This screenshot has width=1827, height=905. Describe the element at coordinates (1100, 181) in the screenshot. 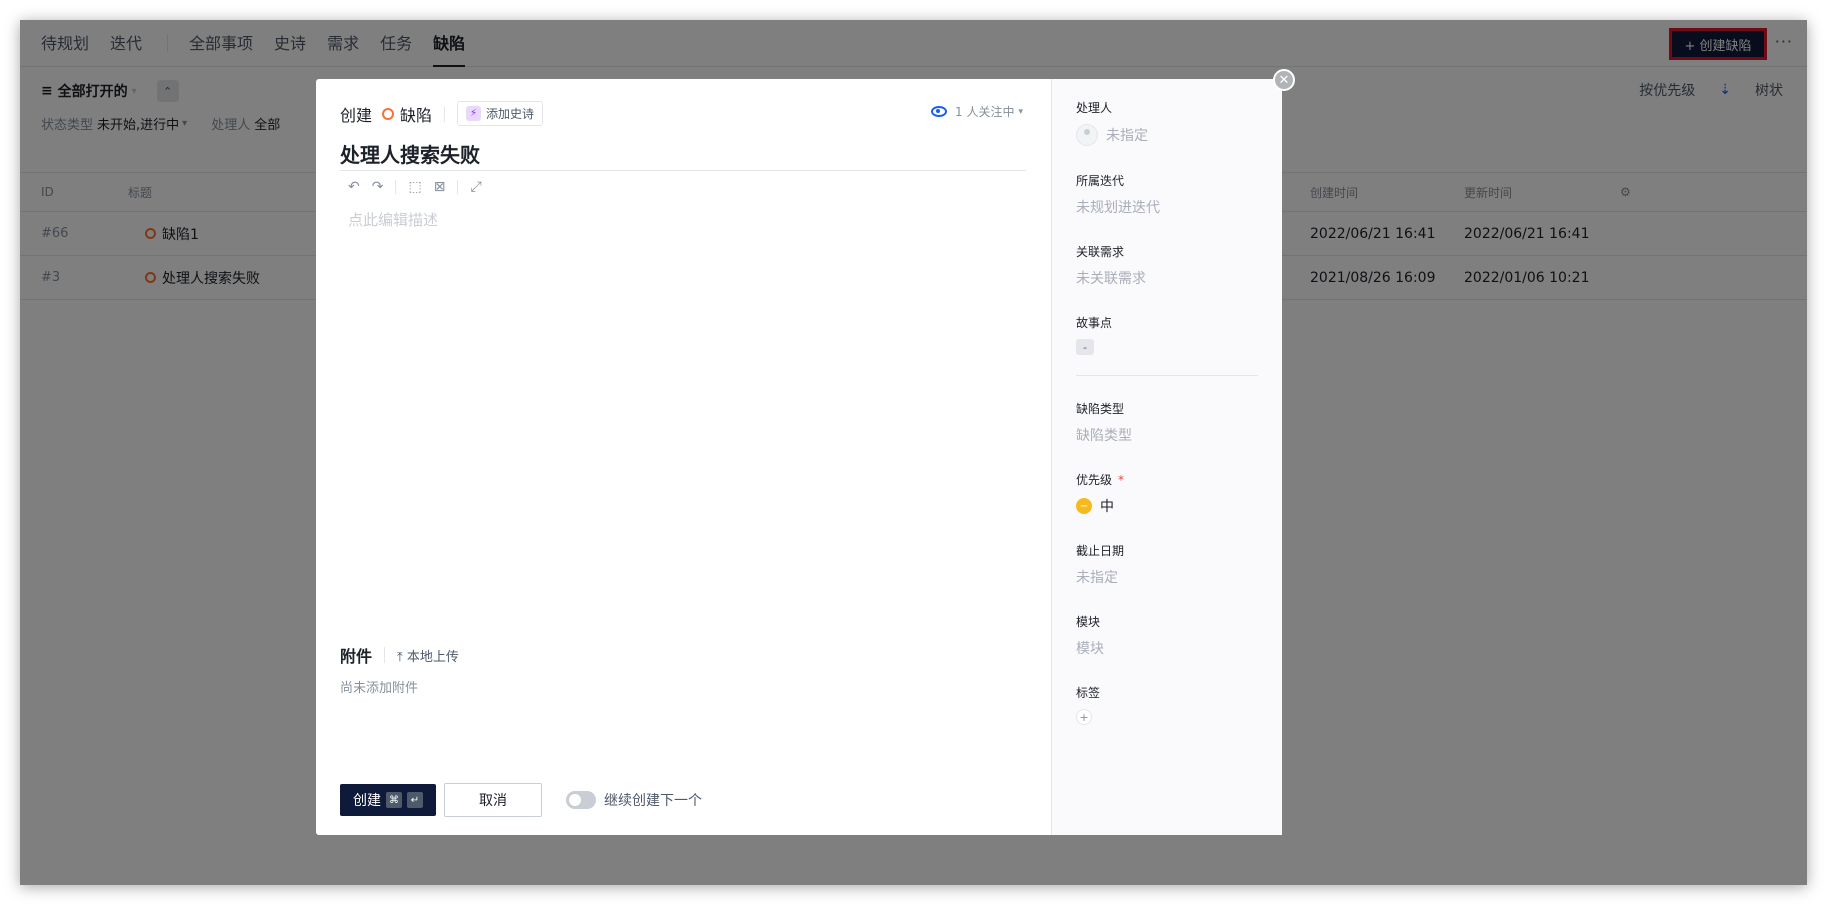

I see `iteration-label: 所属迭代` at that location.